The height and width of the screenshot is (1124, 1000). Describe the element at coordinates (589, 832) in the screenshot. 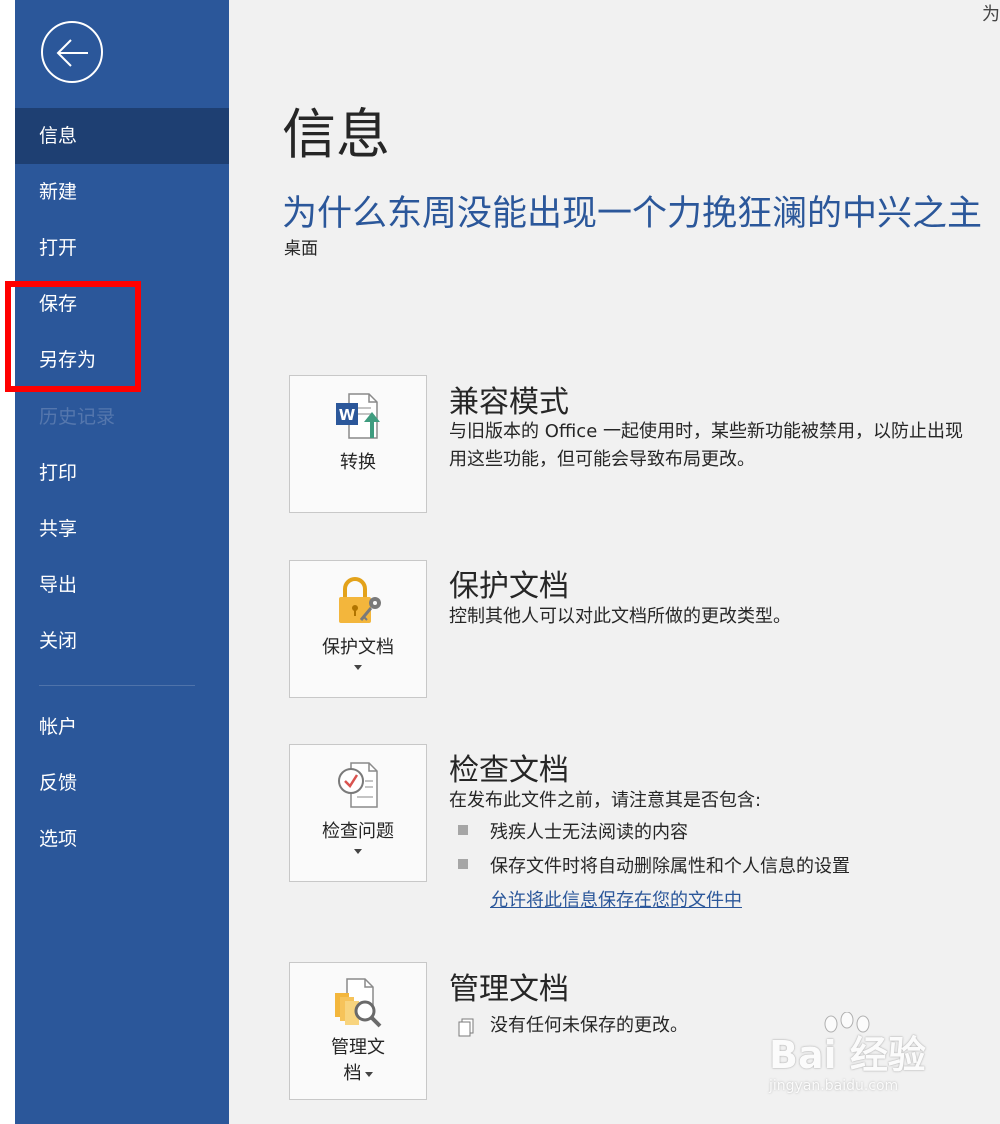

I see `inspect-bullet-1: 残疾人士无法阅读的内容` at that location.